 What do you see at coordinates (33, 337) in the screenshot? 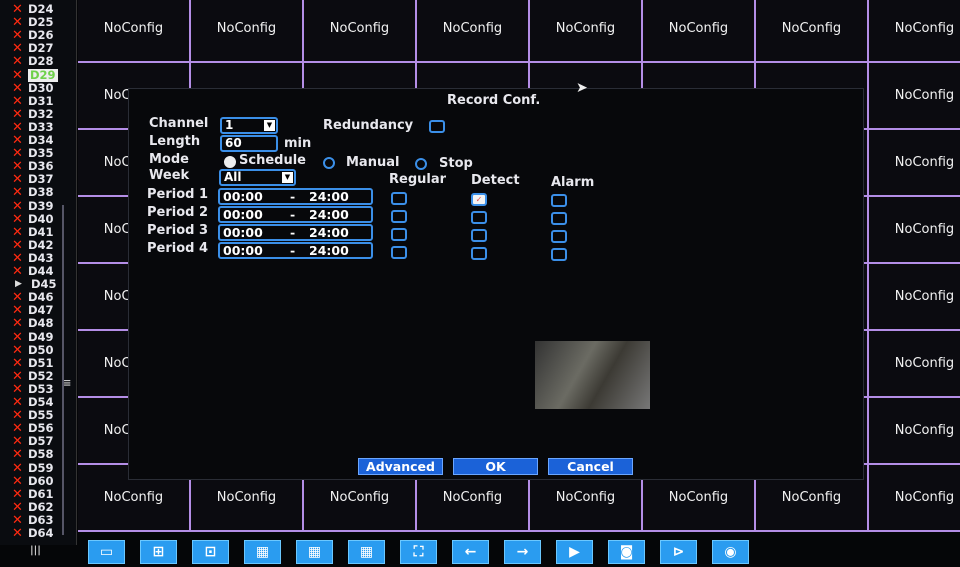
I see `channel-item: ✕ D49` at bounding box center [33, 337].